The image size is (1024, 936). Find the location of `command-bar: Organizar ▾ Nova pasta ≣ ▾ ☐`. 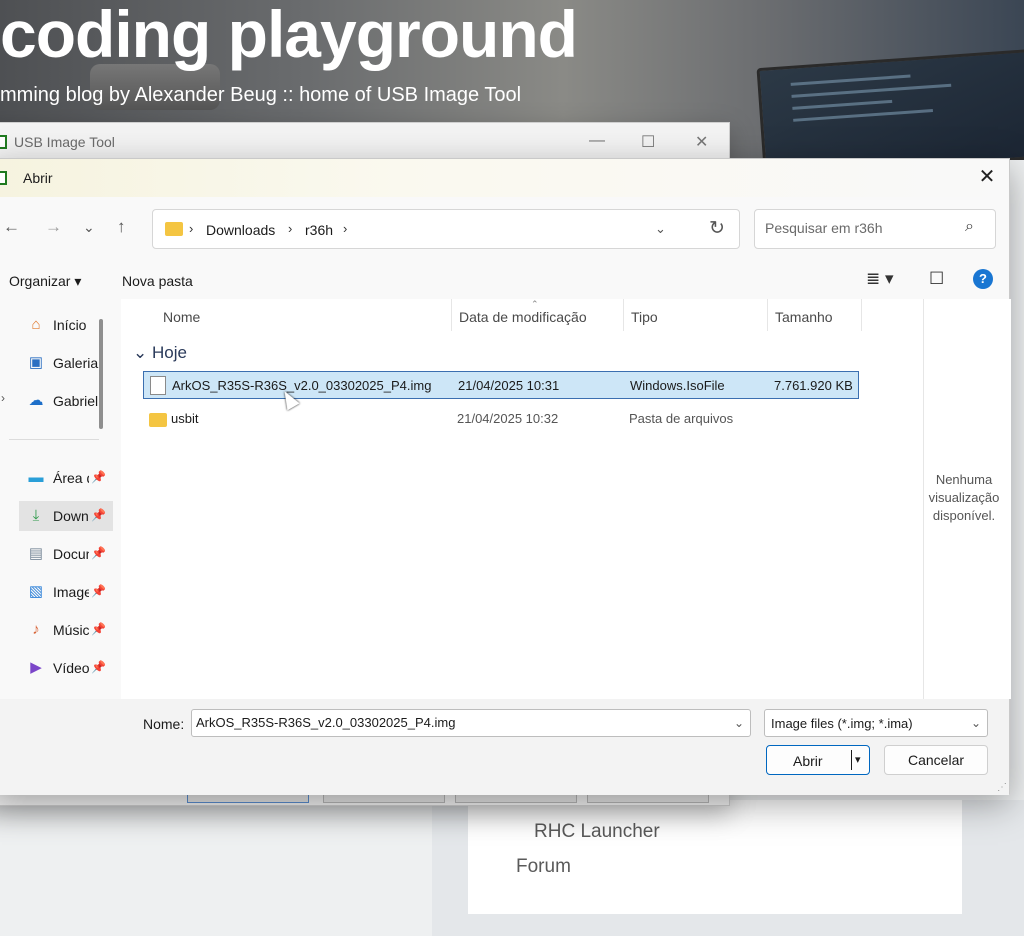

command-bar: Organizar ▾ Nova pasta ≣ ▾ ☐ is located at coordinates (504, 280).